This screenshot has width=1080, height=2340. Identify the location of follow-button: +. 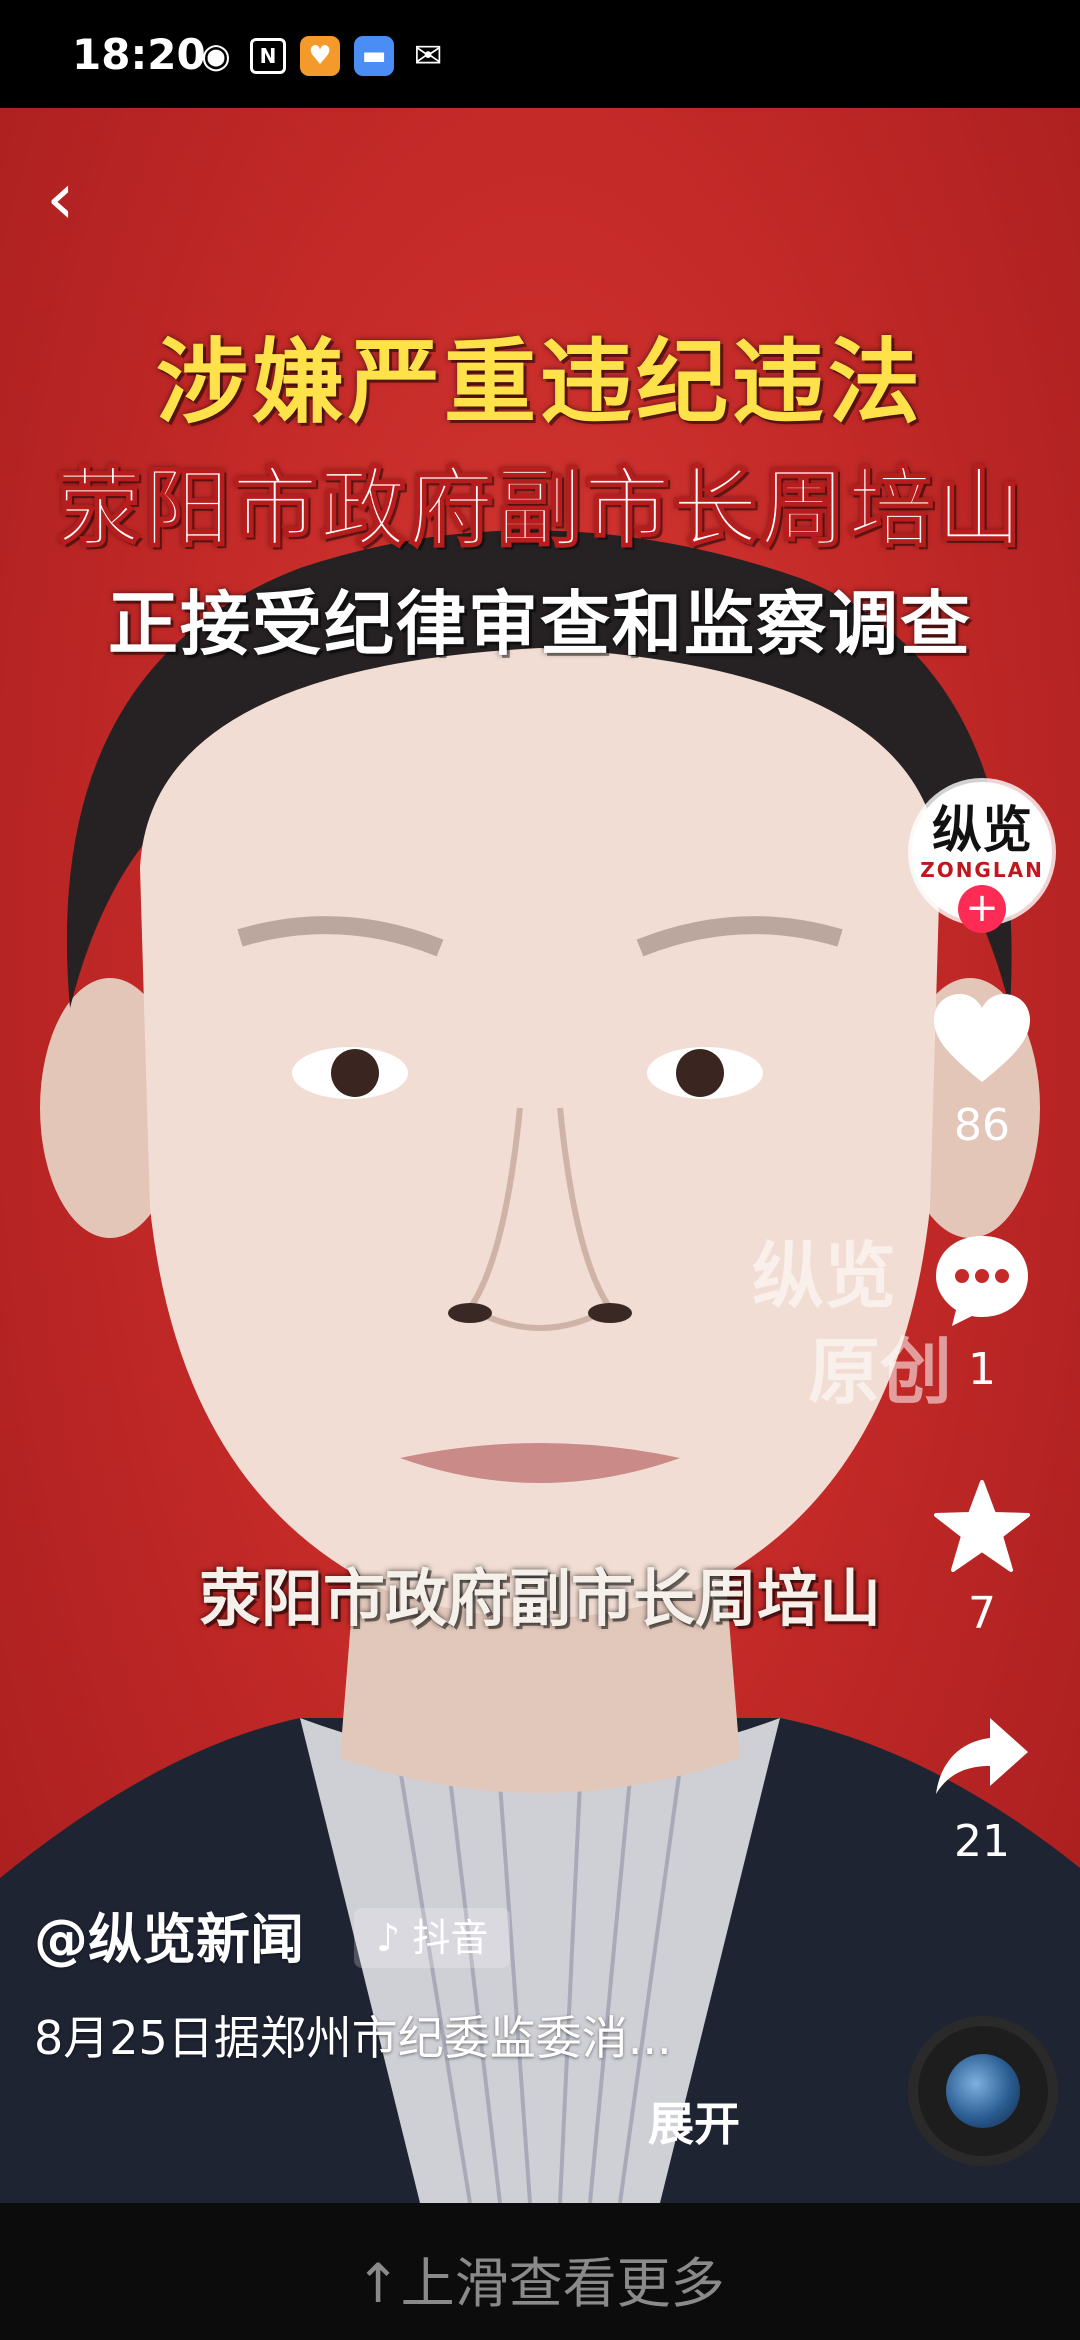
(982, 909).